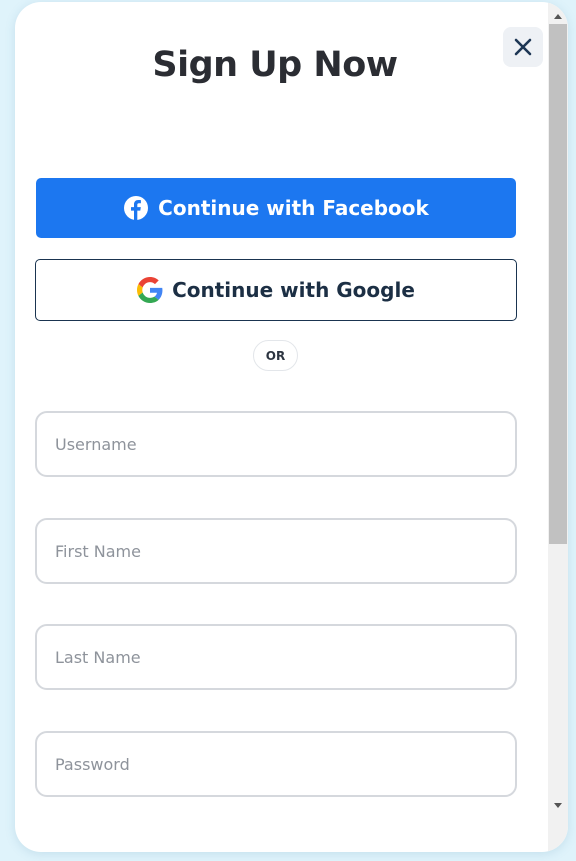  What do you see at coordinates (136, 208) in the screenshot?
I see `facebook-icon` at bounding box center [136, 208].